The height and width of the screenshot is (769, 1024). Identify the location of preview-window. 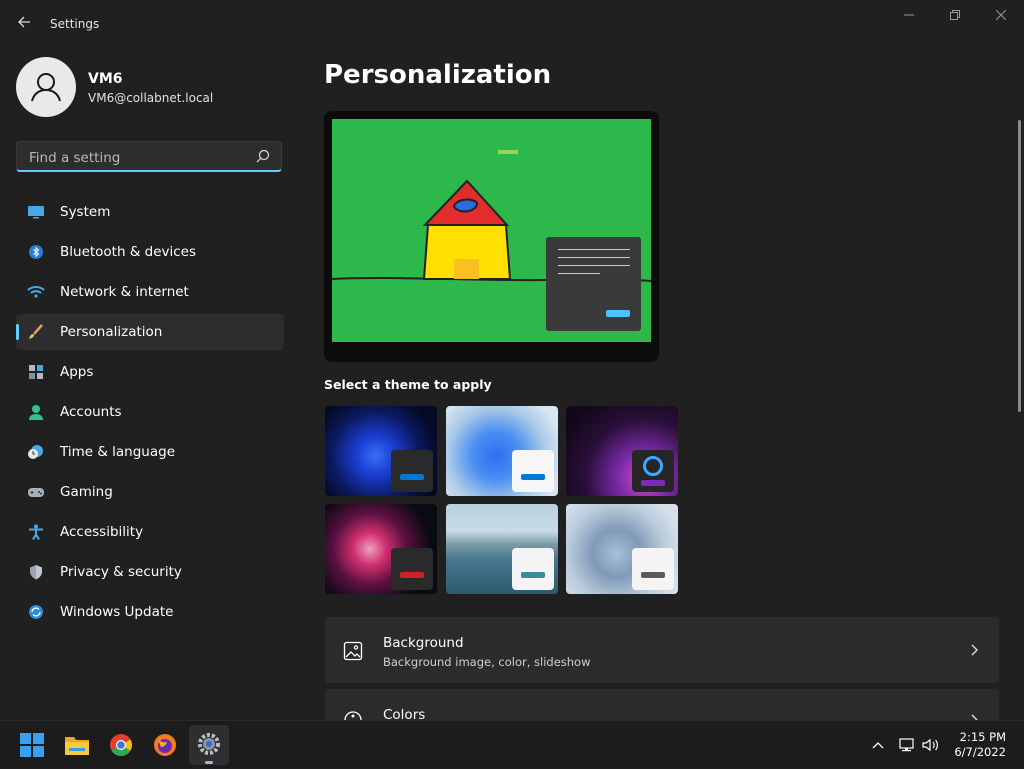
(593, 284).